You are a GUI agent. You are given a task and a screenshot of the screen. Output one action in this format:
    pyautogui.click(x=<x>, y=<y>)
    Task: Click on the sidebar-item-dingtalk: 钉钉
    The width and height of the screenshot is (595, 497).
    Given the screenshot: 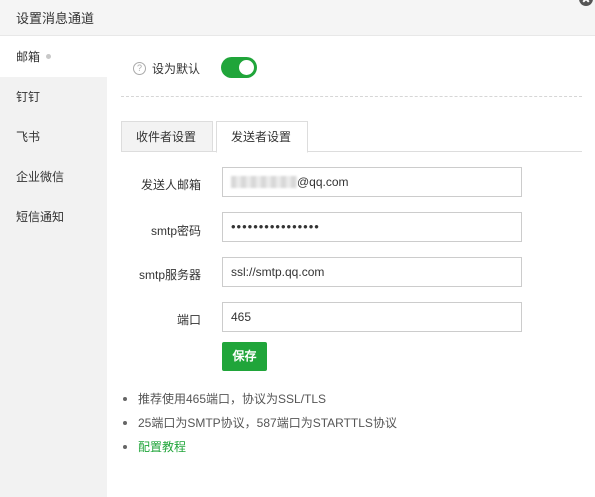 What is the action you would take?
    pyautogui.click(x=53, y=97)
    